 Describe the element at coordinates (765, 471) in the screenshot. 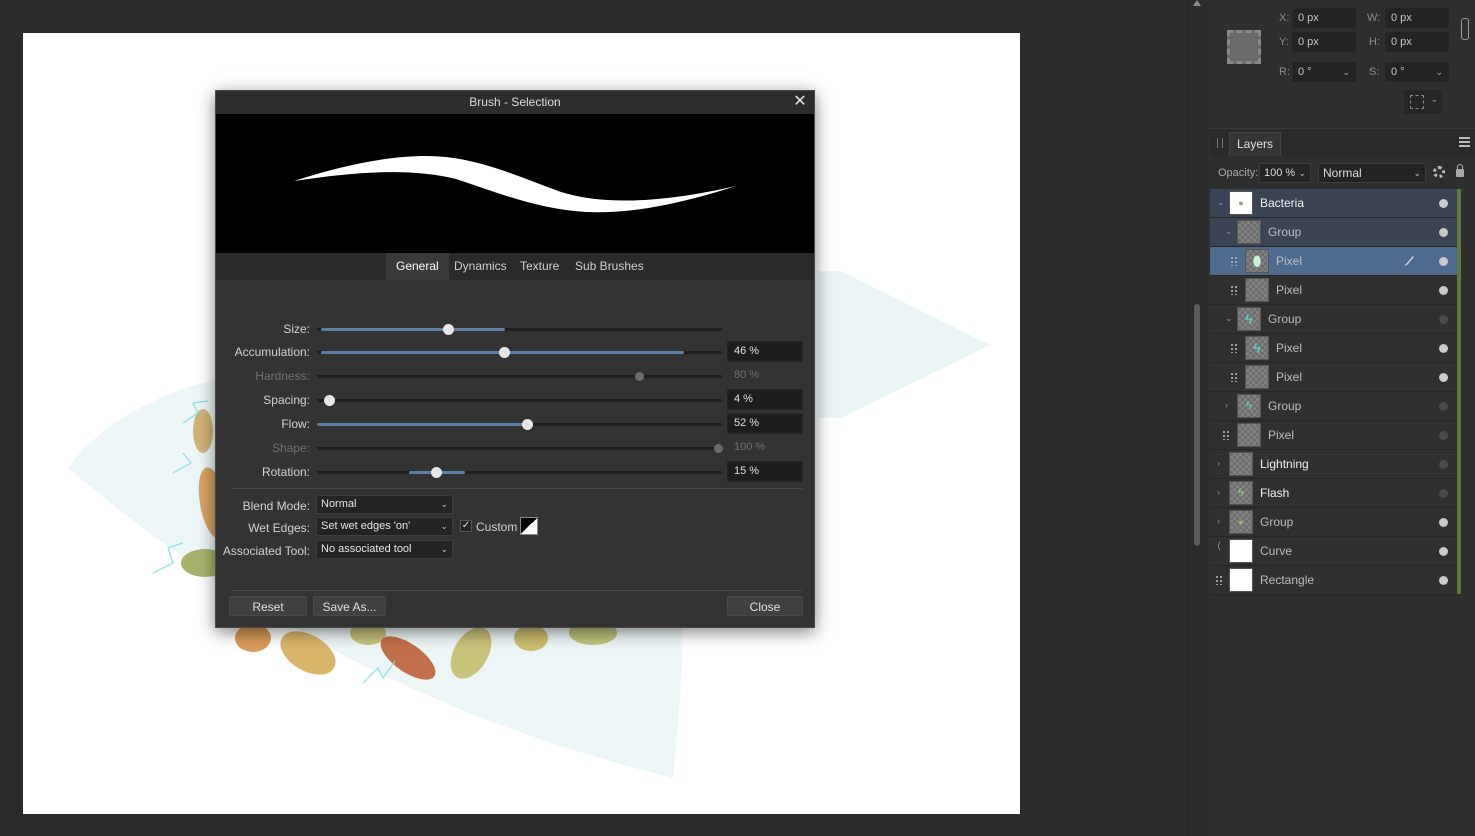

I see `rotation-value: 15 %` at that location.